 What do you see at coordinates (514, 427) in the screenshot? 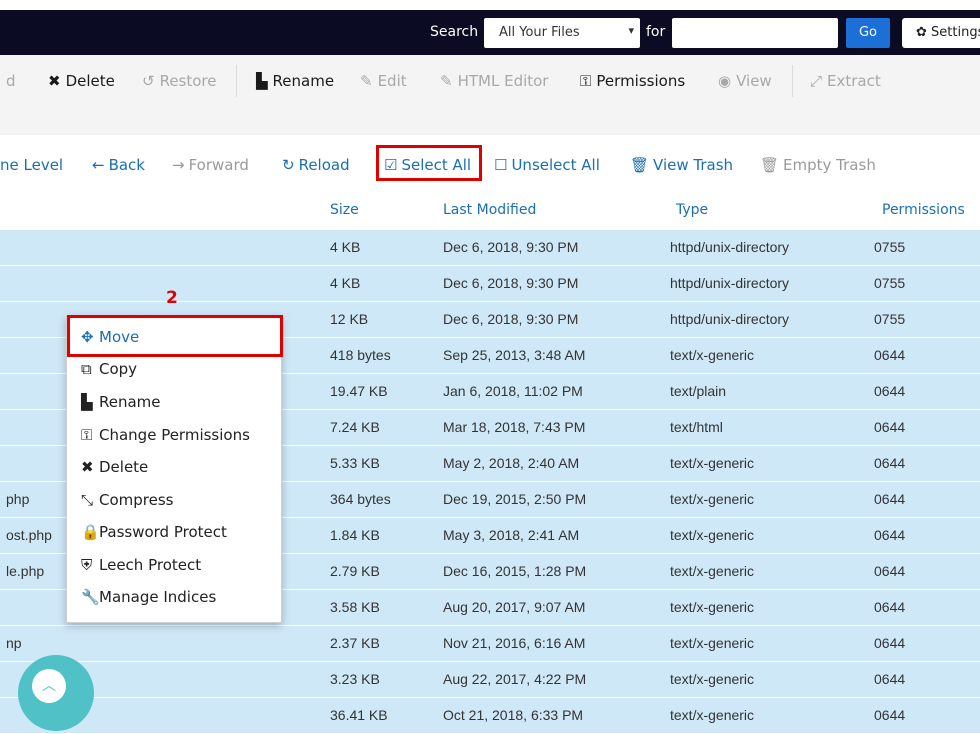
I see `modified-cell: Mar 18, 2018, 7:43 PM` at bounding box center [514, 427].